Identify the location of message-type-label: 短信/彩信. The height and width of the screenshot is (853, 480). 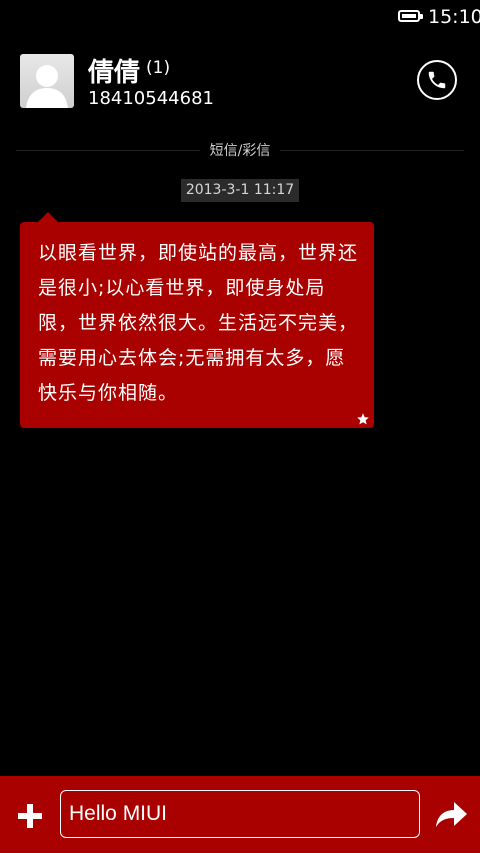
(240, 150).